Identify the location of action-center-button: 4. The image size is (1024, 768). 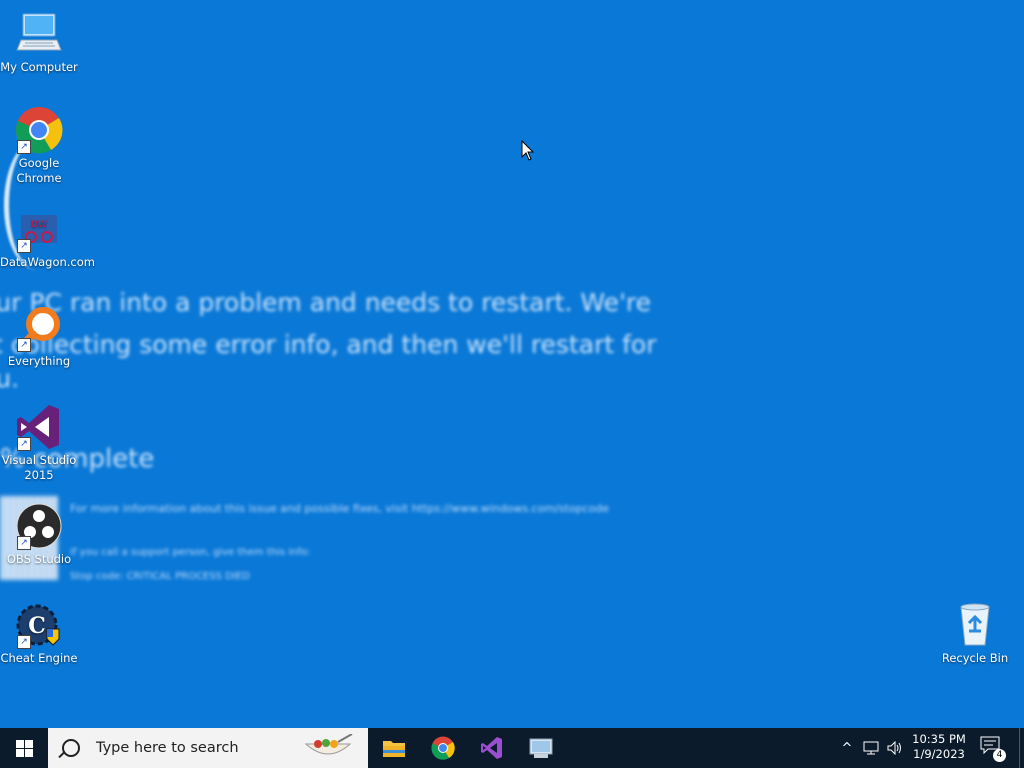
(993, 749).